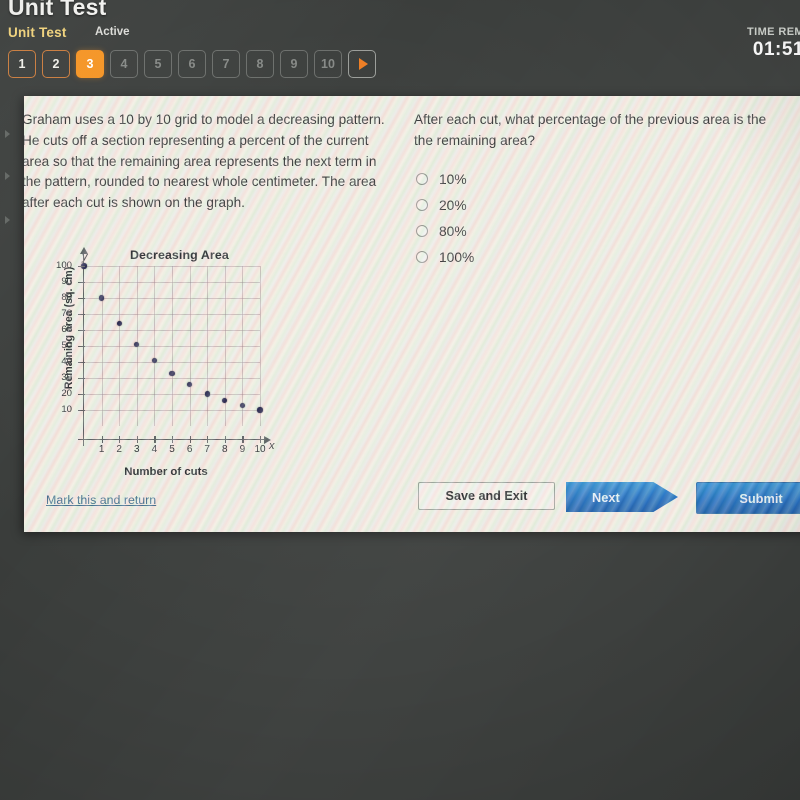 The image size is (800, 800). I want to click on submit-button: Submit, so click(748, 498).